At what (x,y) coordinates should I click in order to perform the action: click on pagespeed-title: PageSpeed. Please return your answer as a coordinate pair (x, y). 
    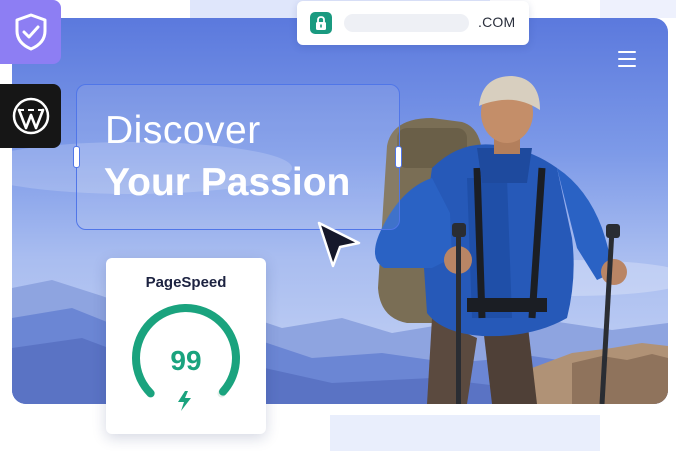
    Looking at the image, I should click on (186, 282).